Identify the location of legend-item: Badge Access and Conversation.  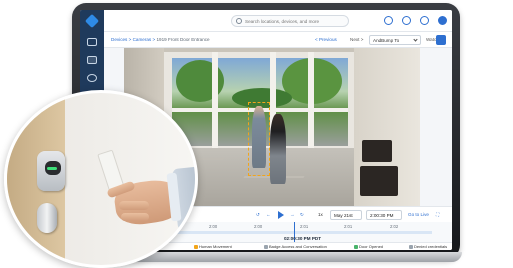
(295, 246).